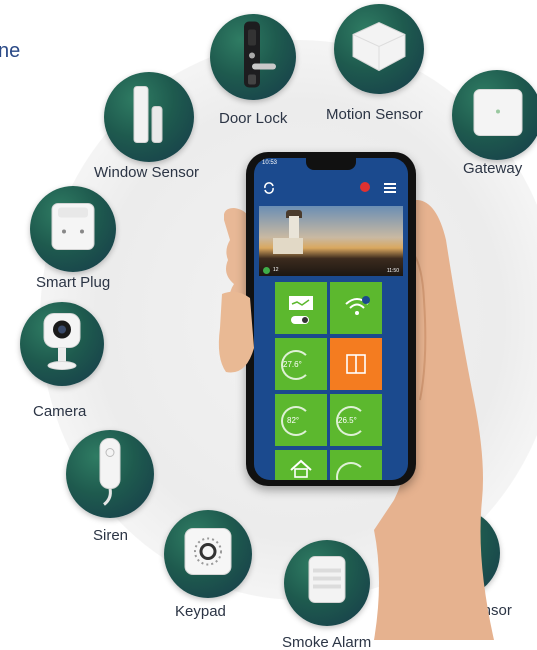  Describe the element at coordinates (331, 164) in the screenshot. I see `phone-notch` at that location.